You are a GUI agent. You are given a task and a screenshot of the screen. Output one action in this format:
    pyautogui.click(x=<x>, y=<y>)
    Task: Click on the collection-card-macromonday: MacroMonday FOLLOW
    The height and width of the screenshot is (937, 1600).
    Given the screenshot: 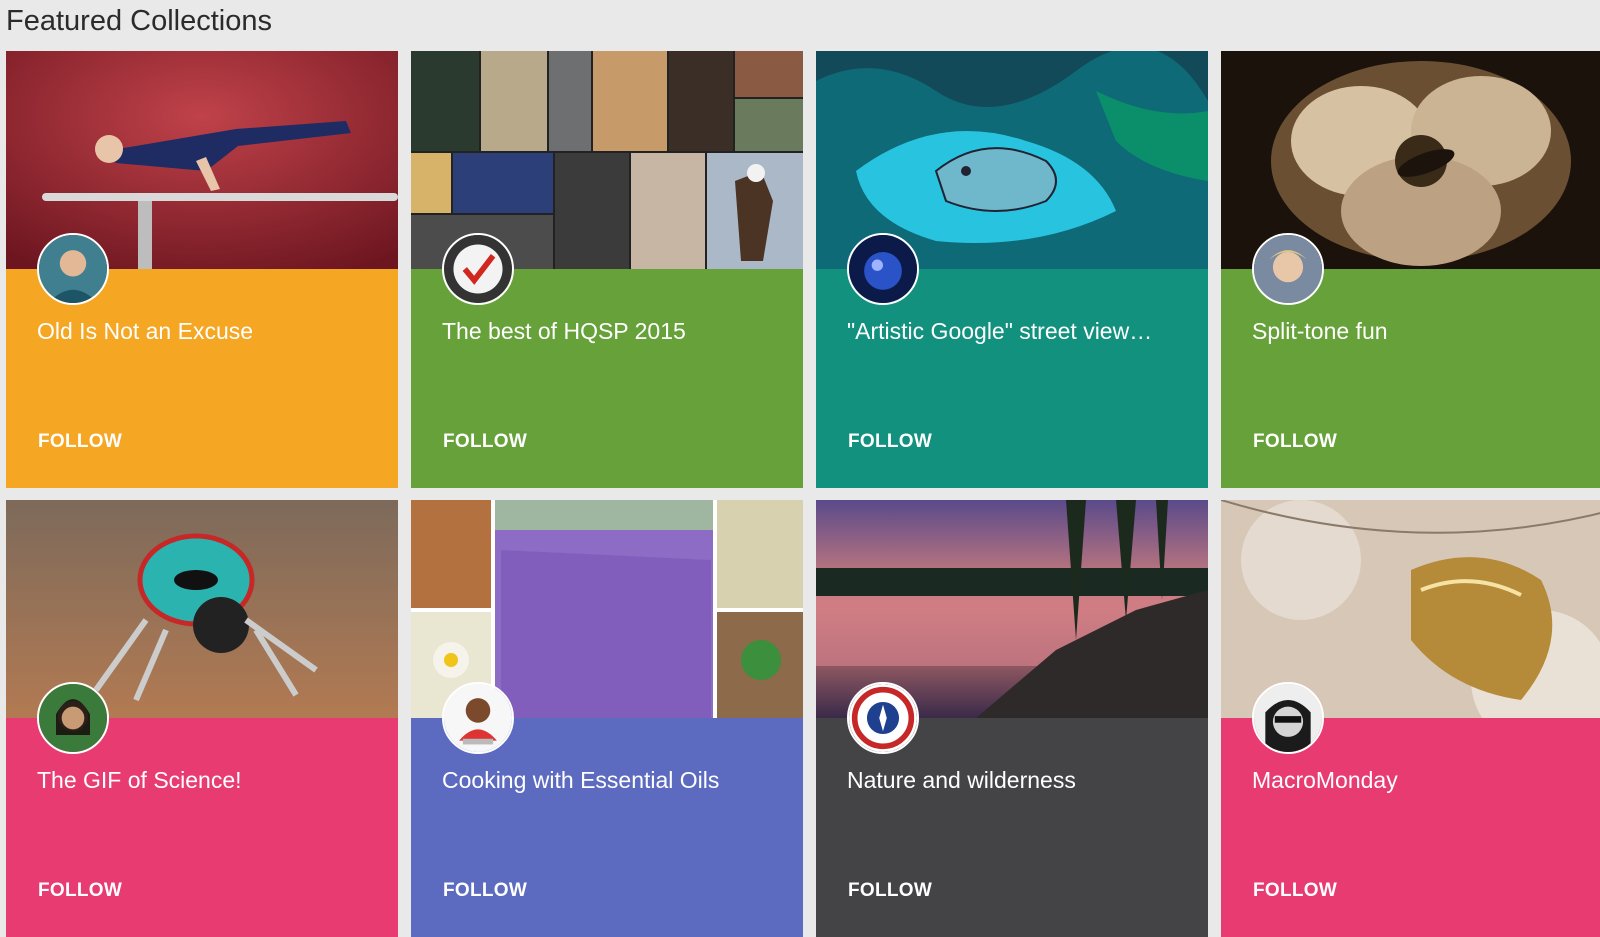 What is the action you would take?
    pyautogui.click(x=1410, y=718)
    